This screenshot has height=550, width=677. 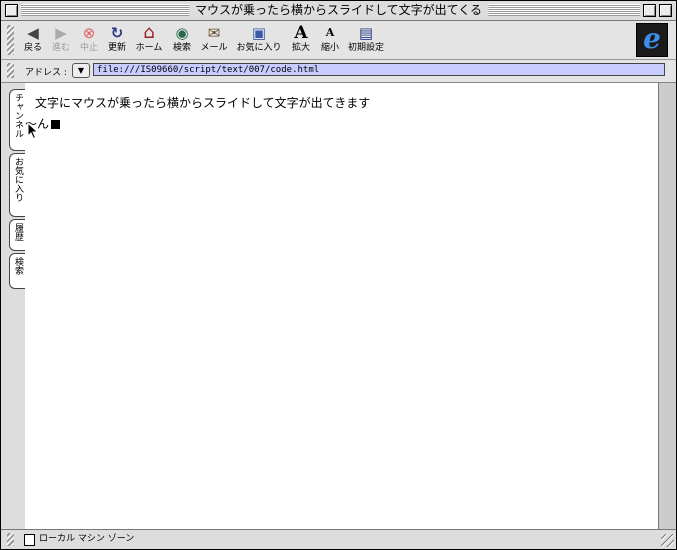 I want to click on search-label: 検索, so click(x=181, y=48).